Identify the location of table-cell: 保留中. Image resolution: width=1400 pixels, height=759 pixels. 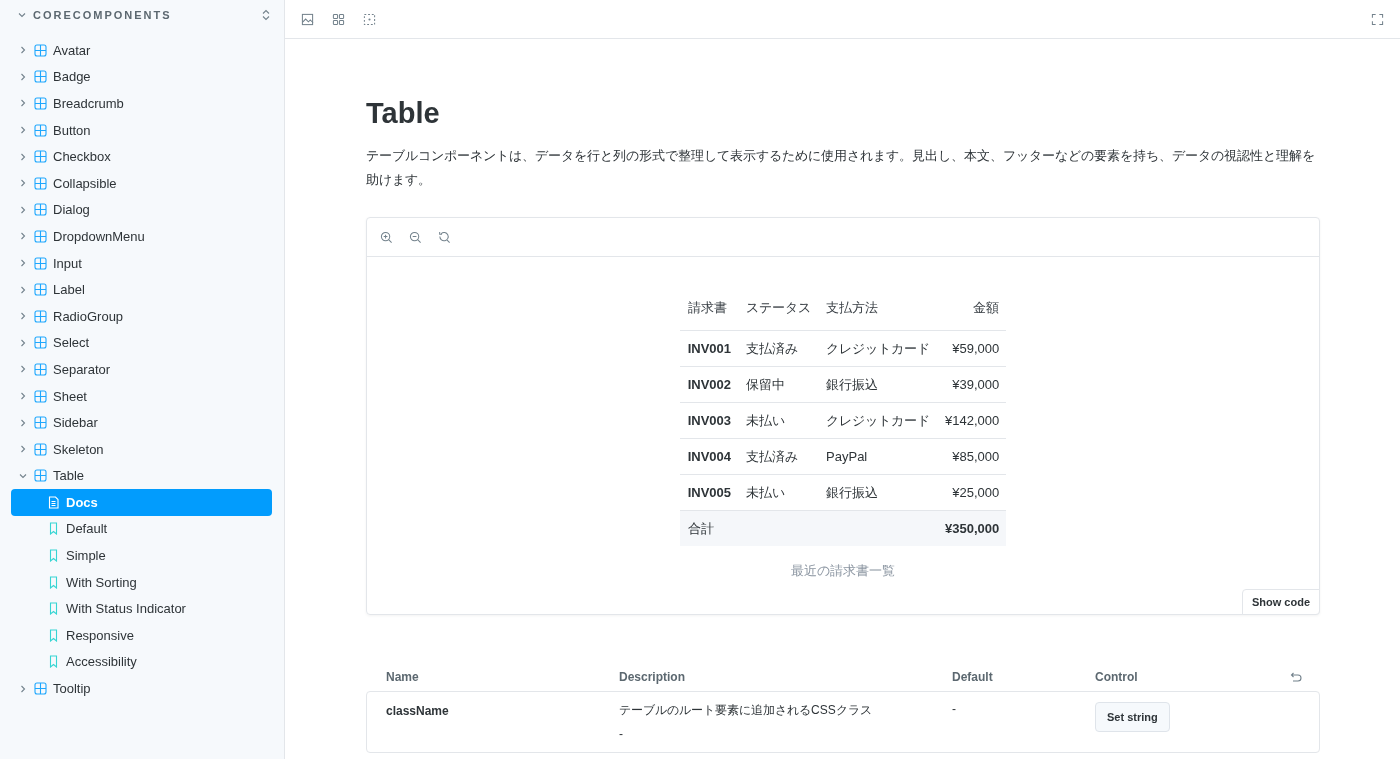
(778, 384).